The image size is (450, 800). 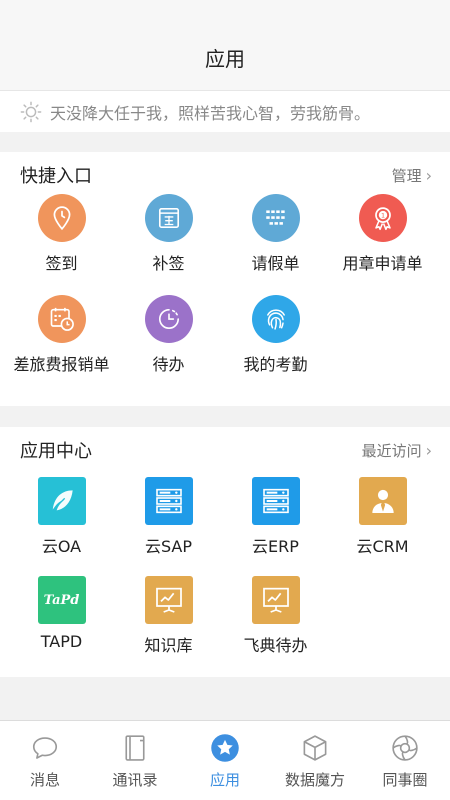 I want to click on page-title: 应用, so click(x=225, y=59).